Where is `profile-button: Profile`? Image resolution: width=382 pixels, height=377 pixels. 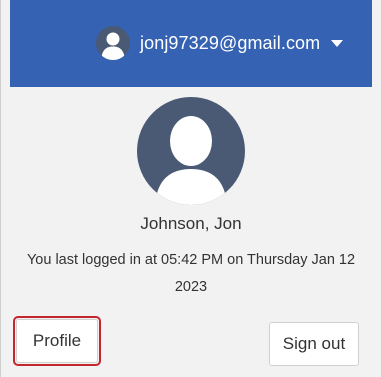
profile-button: Profile is located at coordinates (57, 341).